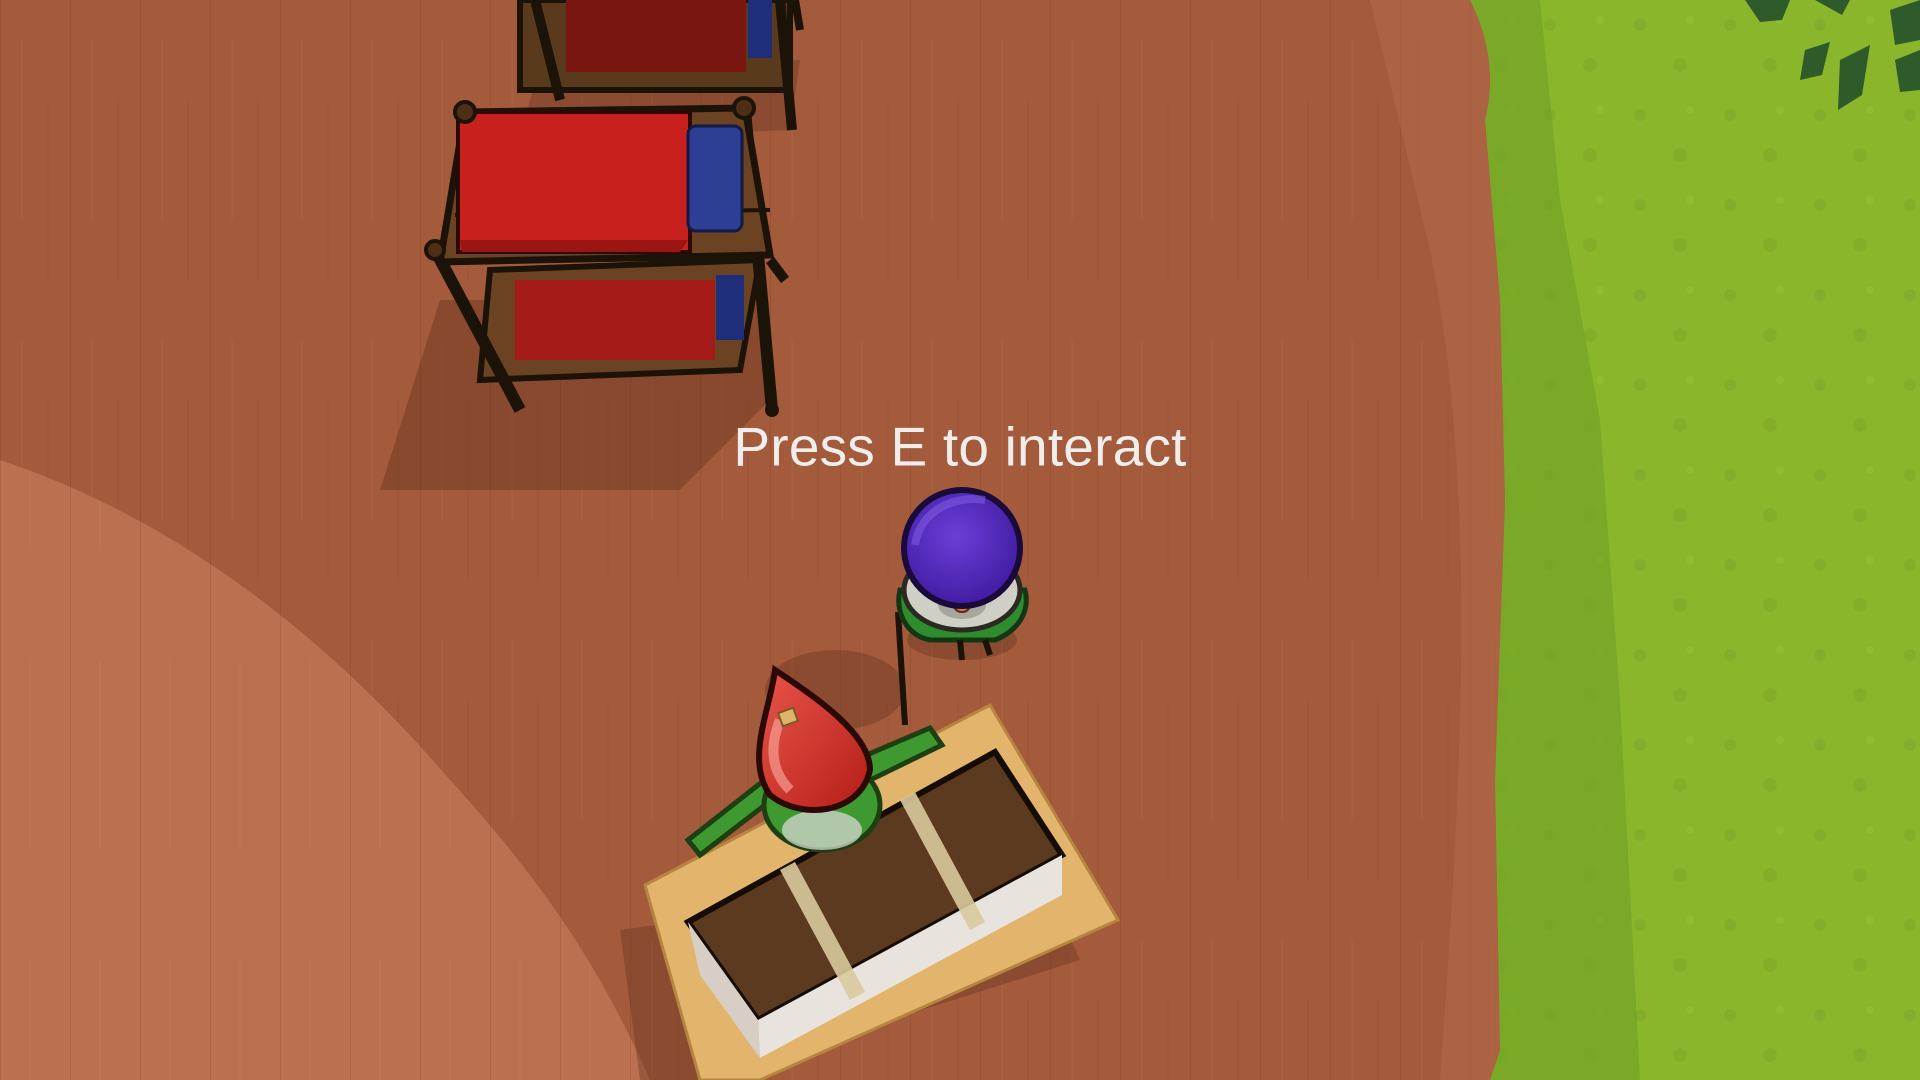 The width and height of the screenshot is (1920, 1080). Describe the element at coordinates (962, 574) in the screenshot. I see `npc-gnome` at that location.